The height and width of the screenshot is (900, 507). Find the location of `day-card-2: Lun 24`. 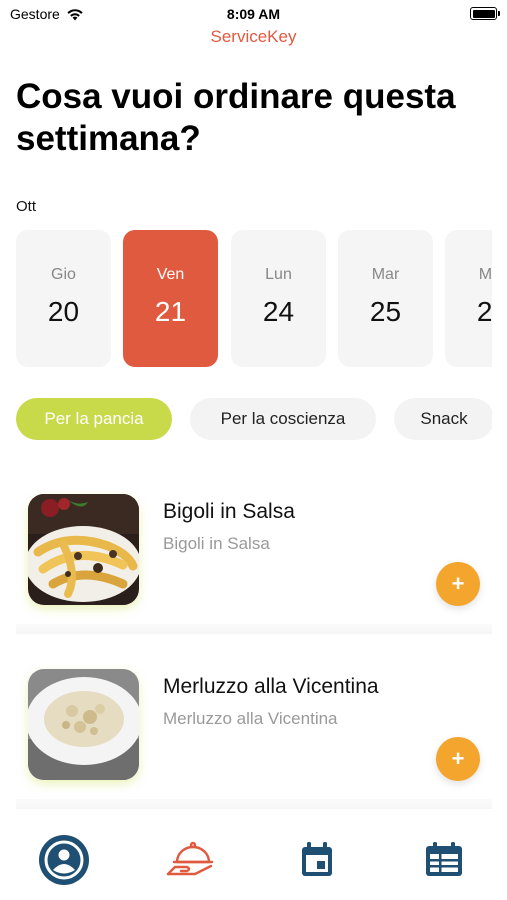

day-card-2: Lun 24 is located at coordinates (278, 298).